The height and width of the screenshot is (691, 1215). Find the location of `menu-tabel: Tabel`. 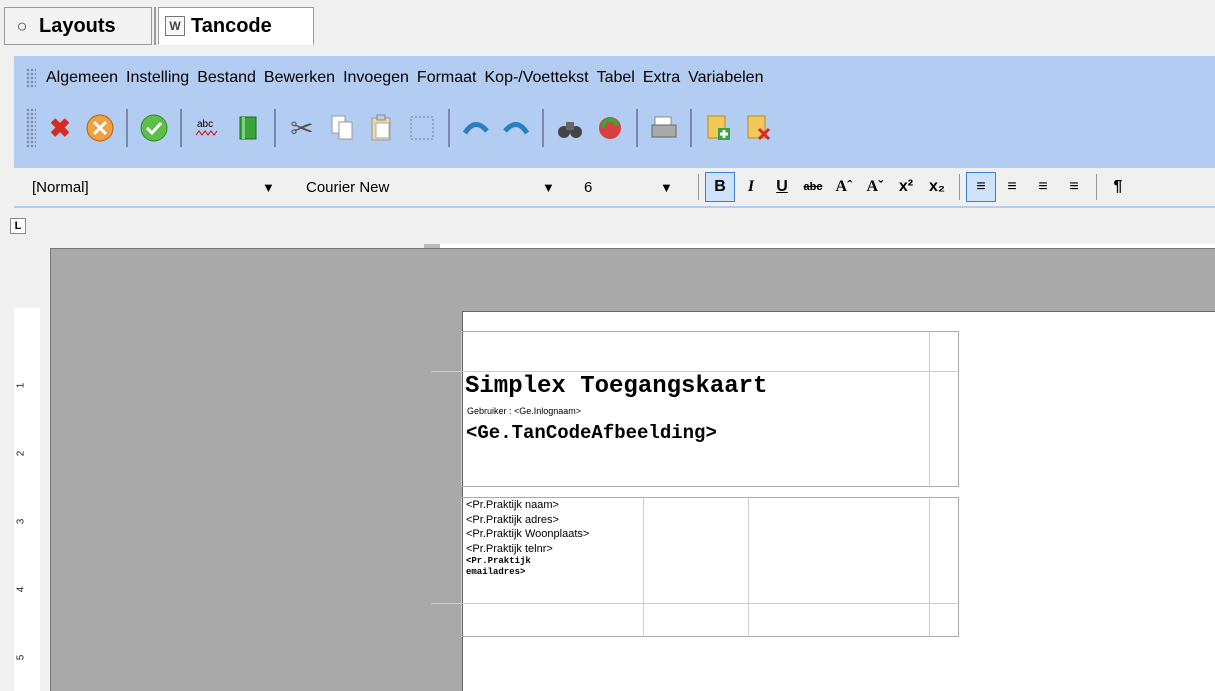

menu-tabel: Tabel is located at coordinates (616, 78).